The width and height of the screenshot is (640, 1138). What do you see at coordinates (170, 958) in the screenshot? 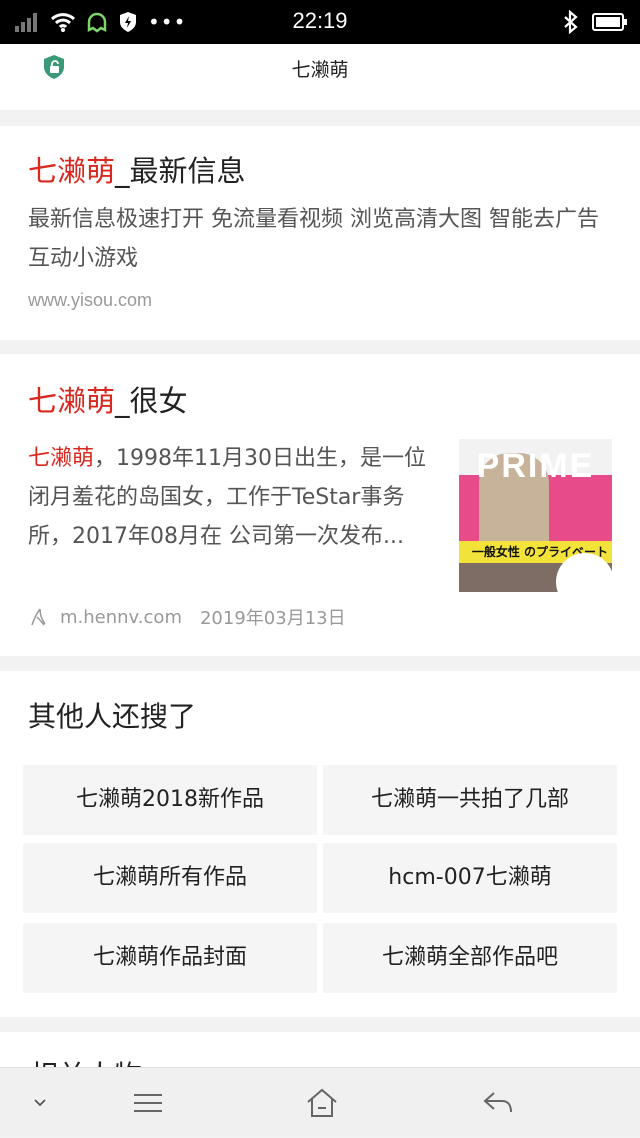
I see `related-search-chip: 七濑萌作品封面` at bounding box center [170, 958].